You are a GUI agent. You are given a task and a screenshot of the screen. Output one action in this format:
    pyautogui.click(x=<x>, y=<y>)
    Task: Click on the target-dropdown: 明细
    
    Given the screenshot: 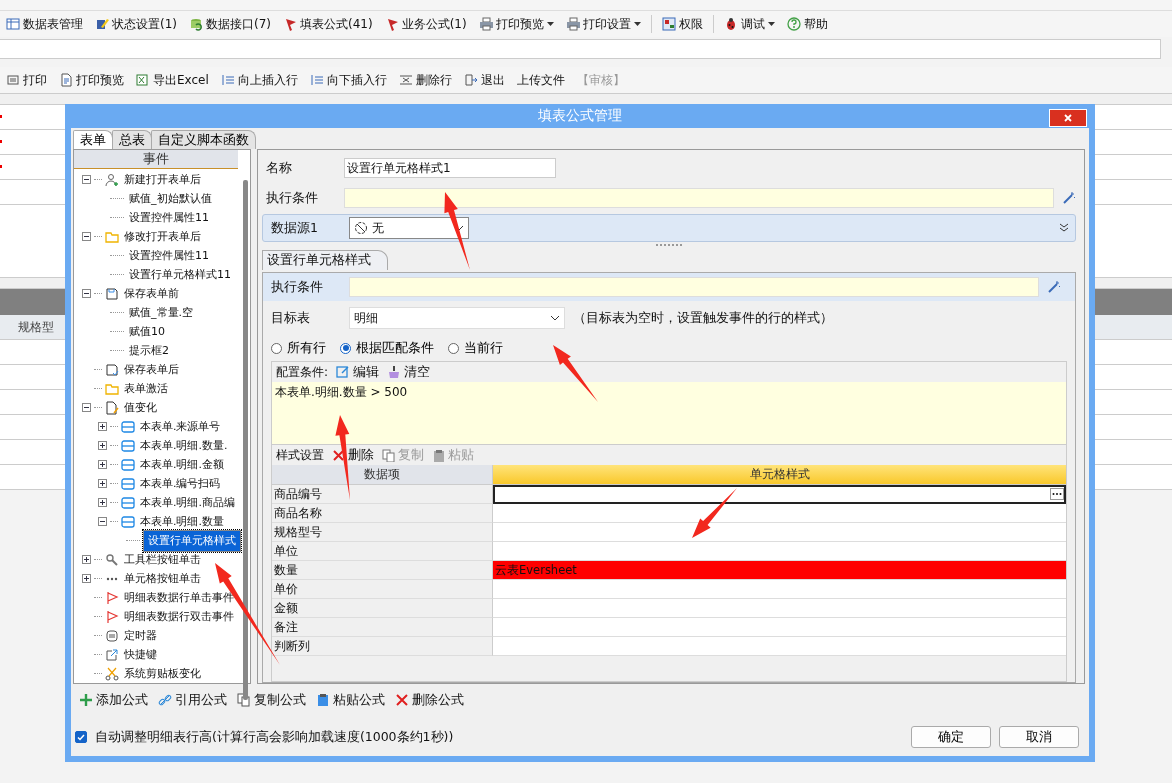 What is the action you would take?
    pyautogui.click(x=457, y=318)
    